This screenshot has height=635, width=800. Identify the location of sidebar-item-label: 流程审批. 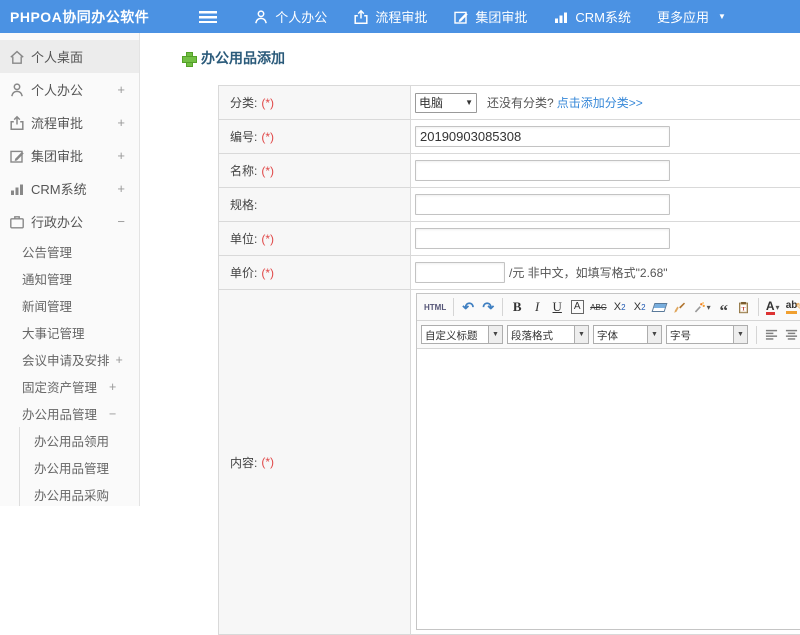
(57, 123).